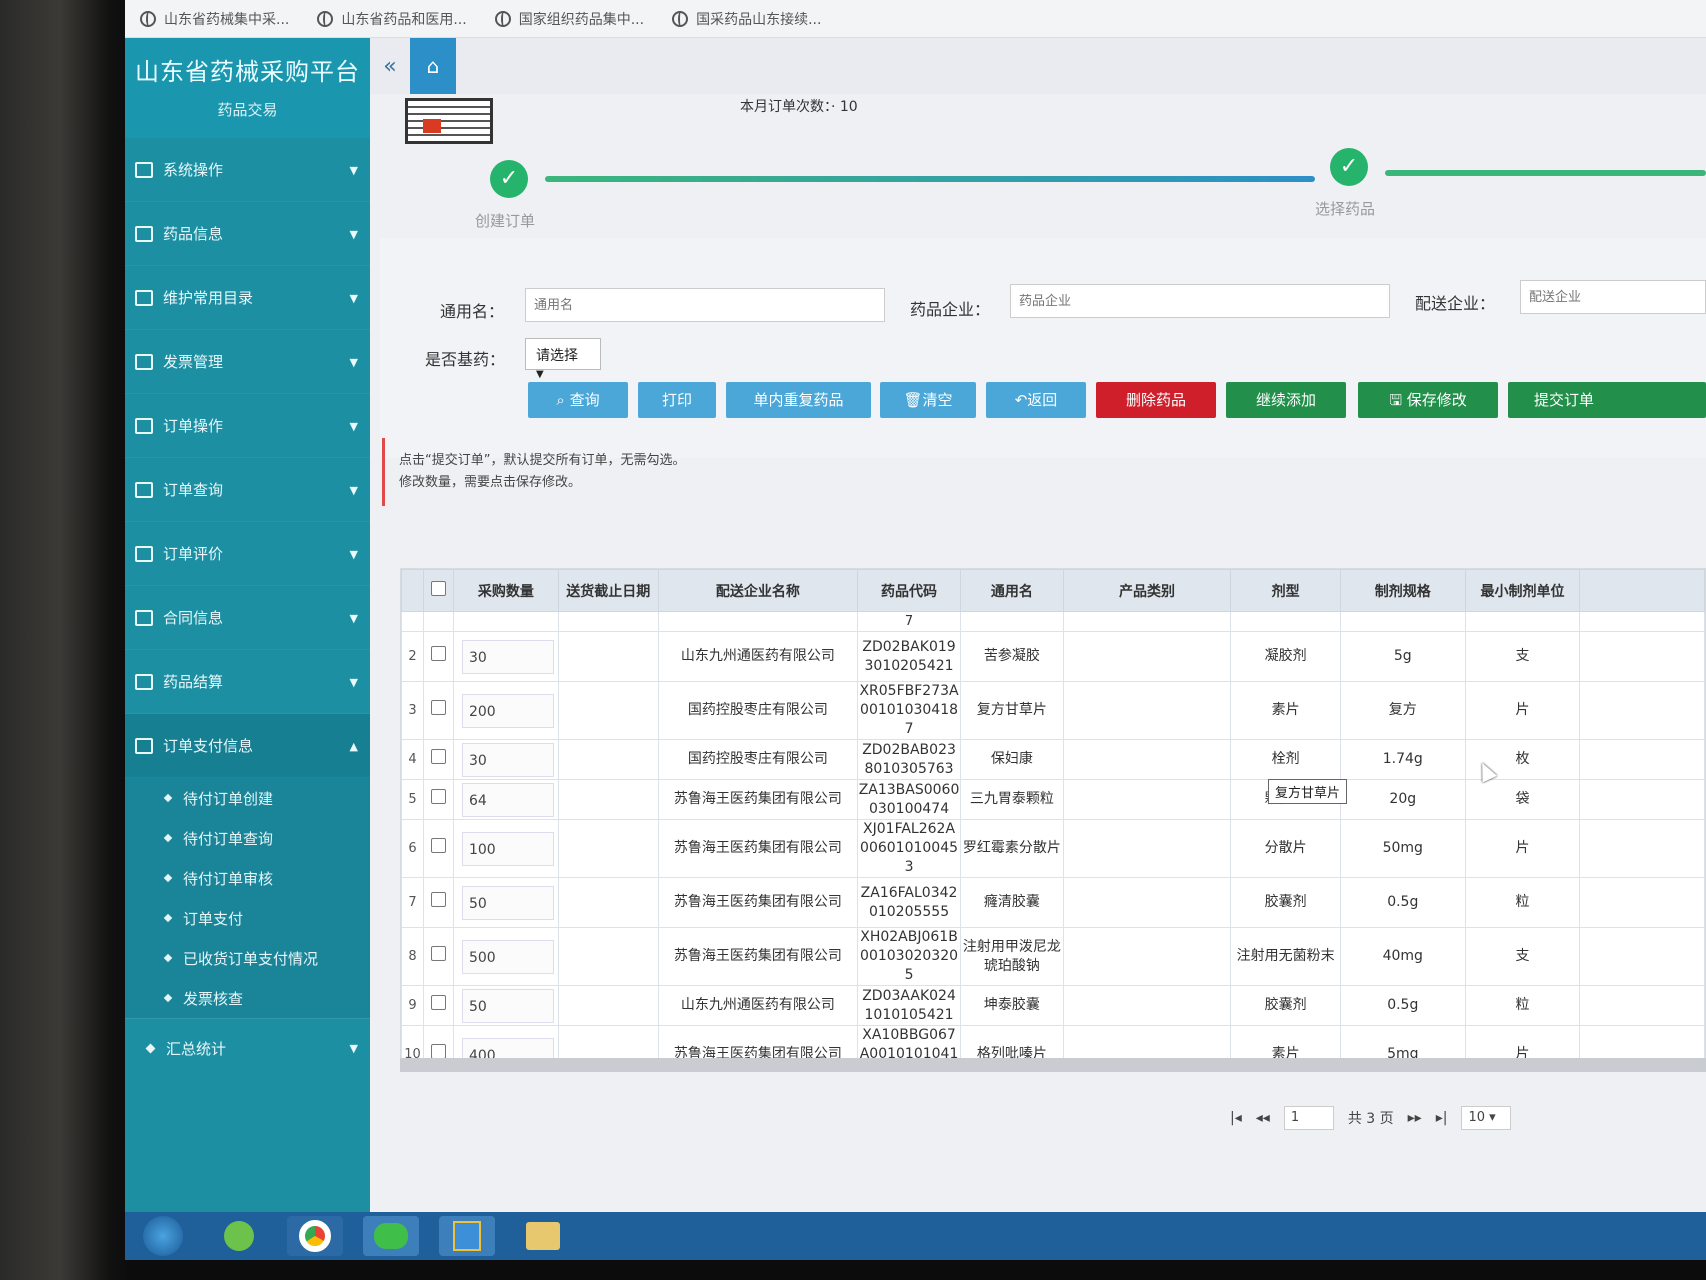  Describe the element at coordinates (247, 746) in the screenshot. I see `sidebar-item-payment: 订单支付信息 ▲` at that location.